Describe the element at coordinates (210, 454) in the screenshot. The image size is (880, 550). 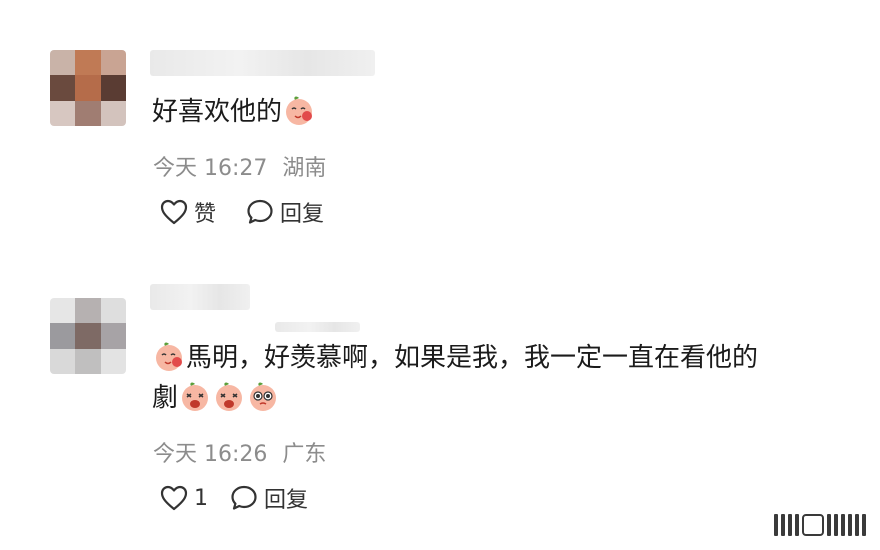
I see `comment-time: 今天 16:26` at that location.